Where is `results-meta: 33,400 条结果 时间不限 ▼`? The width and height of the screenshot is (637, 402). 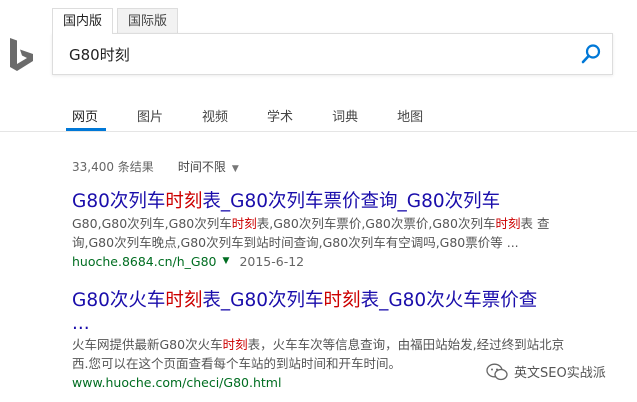
results-meta: 33,400 条结果 时间不限 ▼ is located at coordinates (155, 166).